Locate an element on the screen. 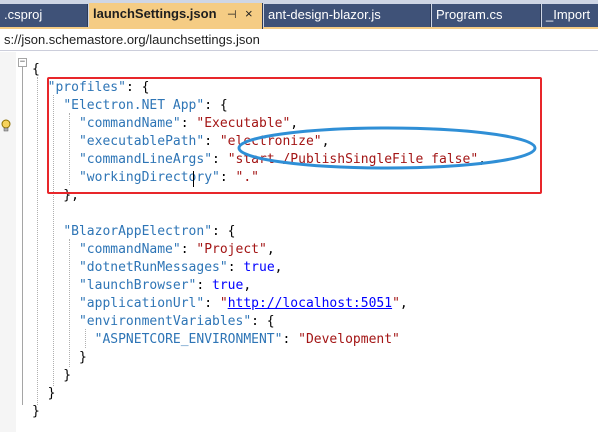 The width and height of the screenshot is (598, 432). tab-label: .csproj is located at coordinates (23, 14).